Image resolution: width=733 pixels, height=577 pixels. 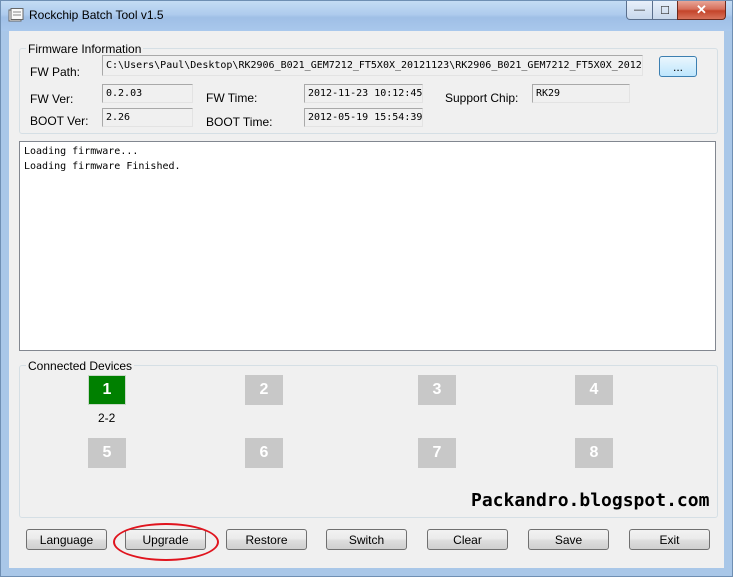 What do you see at coordinates (107, 418) in the screenshot?
I see `device-slot-1-port: 2-2` at bounding box center [107, 418].